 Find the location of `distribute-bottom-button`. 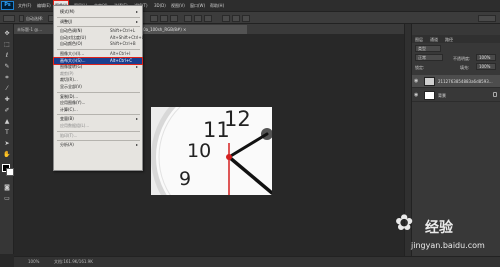

distribute-bottom-button is located at coordinates (208, 18).